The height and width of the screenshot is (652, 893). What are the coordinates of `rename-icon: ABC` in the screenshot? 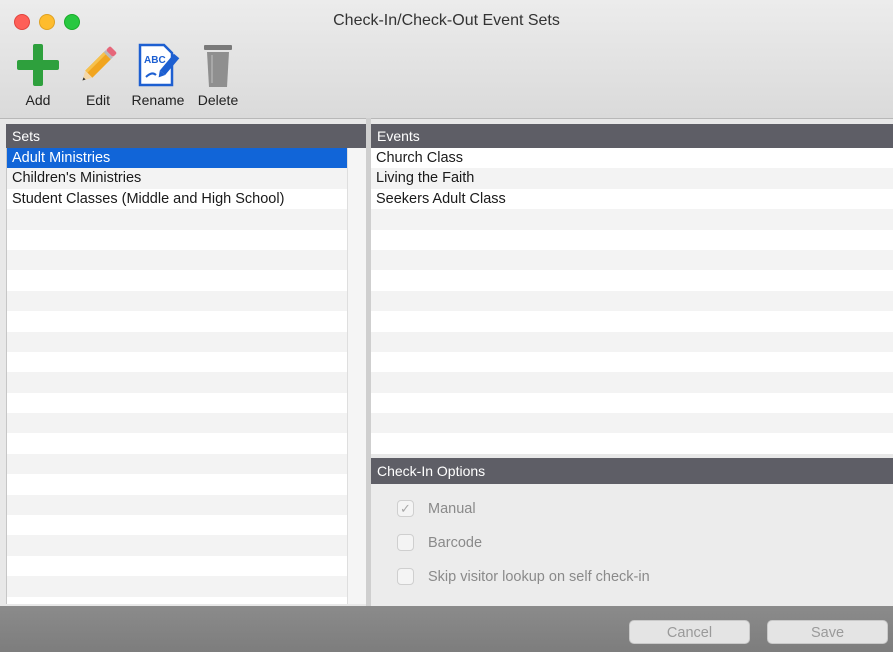 It's located at (159, 65).